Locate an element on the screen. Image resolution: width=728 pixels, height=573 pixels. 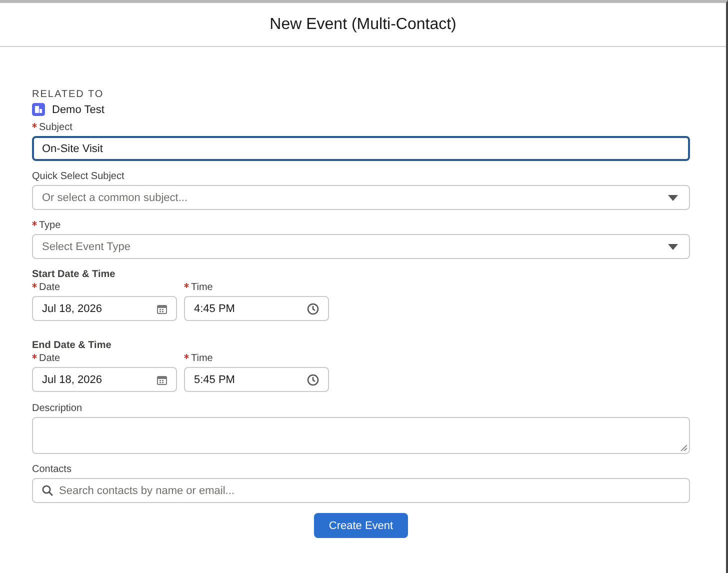
field-label: Quick Select Subject is located at coordinates (79, 177).